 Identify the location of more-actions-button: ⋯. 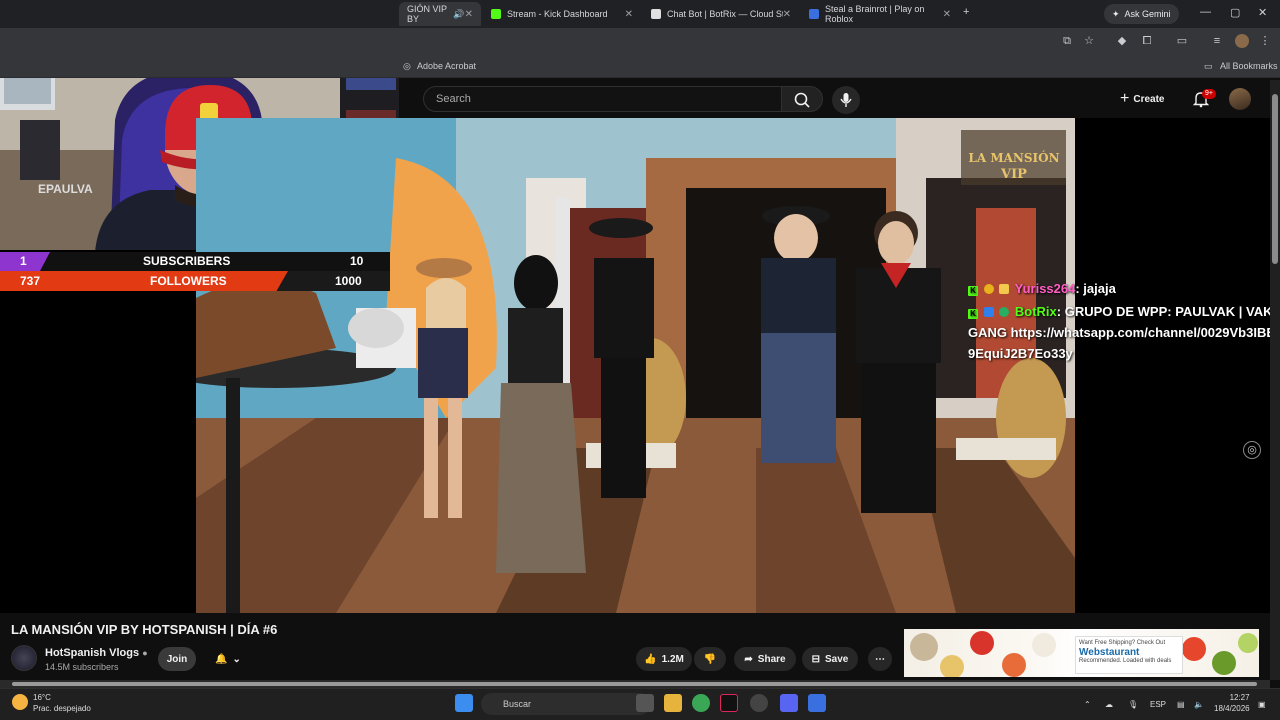
(880, 659).